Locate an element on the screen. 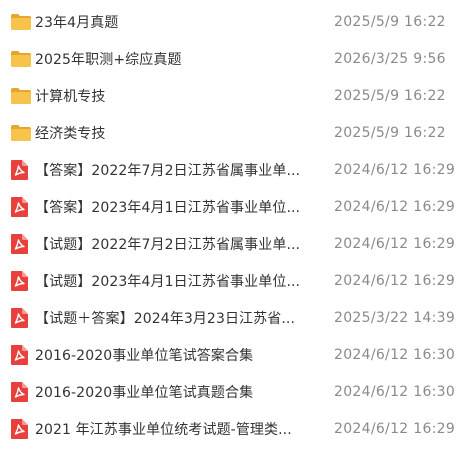 The width and height of the screenshot is (460, 450). file-row: 2016-2020事业单位笔试真题合集 2024/6/12 16:30 is located at coordinates (230, 392).